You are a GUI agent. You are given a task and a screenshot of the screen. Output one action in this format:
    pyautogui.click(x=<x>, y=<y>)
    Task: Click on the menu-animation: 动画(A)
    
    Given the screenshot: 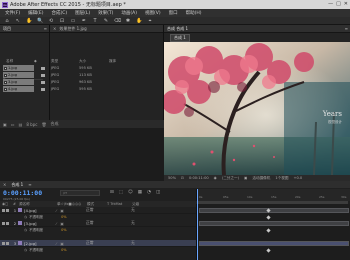 What is the action you would take?
    pyautogui.click(x=129, y=13)
    